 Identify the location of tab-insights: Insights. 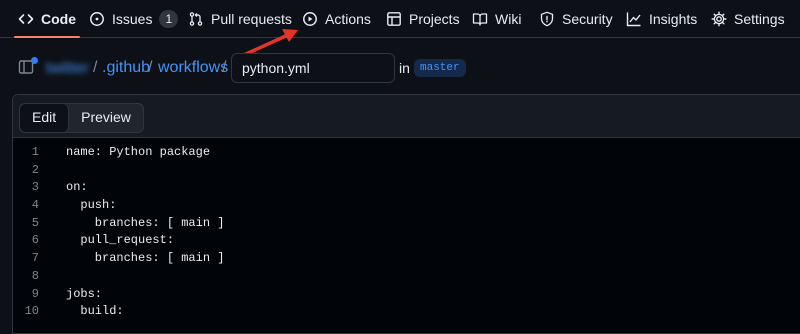
(661, 18).